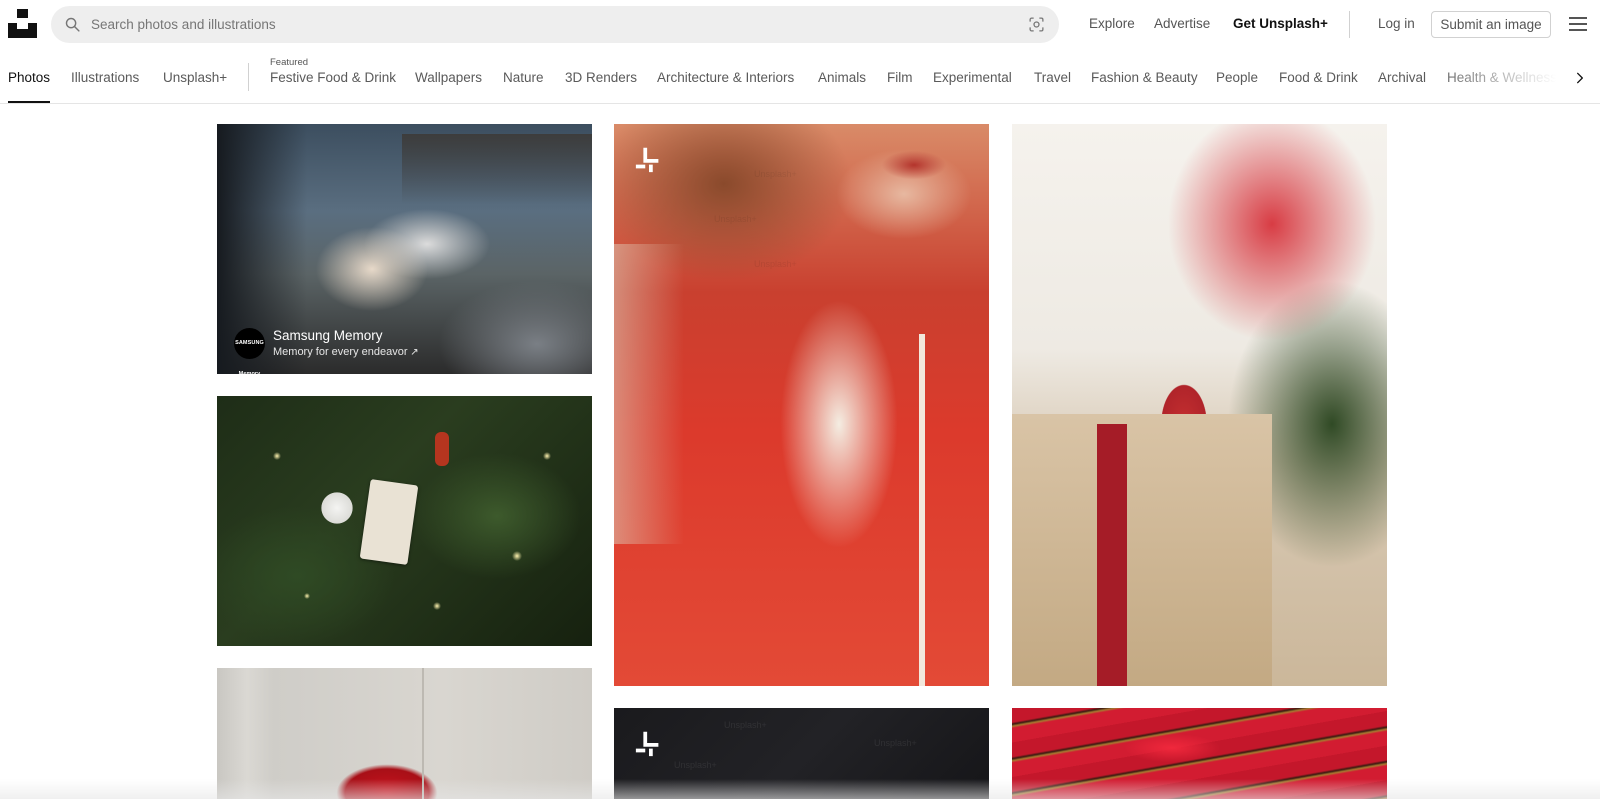 The height and width of the screenshot is (799, 1600). Describe the element at coordinates (1580, 78) in the screenshot. I see `chevron-right-icon` at that location.